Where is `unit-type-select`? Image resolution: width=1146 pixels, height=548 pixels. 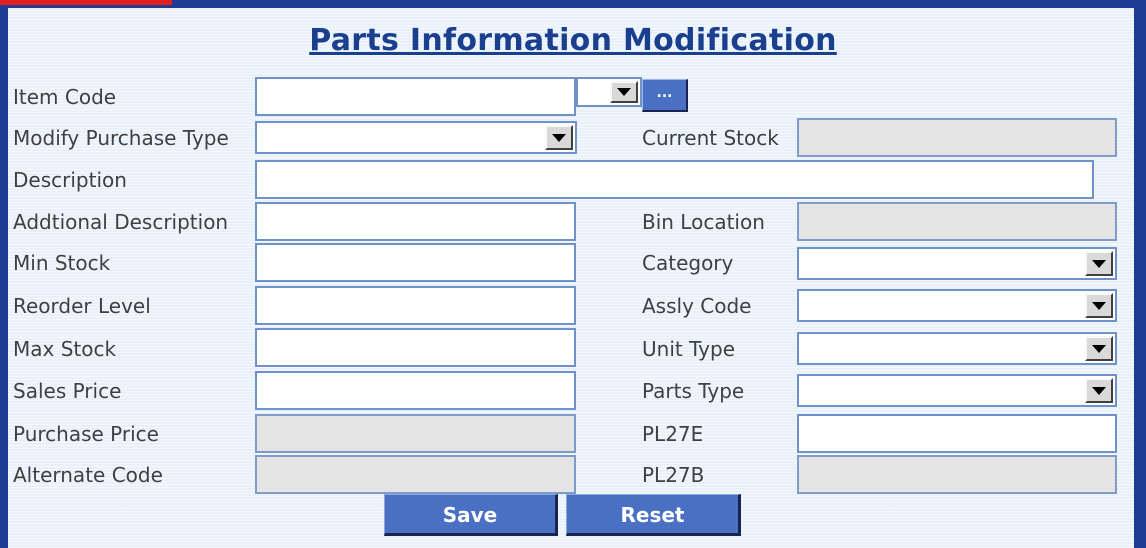 unit-type-select is located at coordinates (957, 348).